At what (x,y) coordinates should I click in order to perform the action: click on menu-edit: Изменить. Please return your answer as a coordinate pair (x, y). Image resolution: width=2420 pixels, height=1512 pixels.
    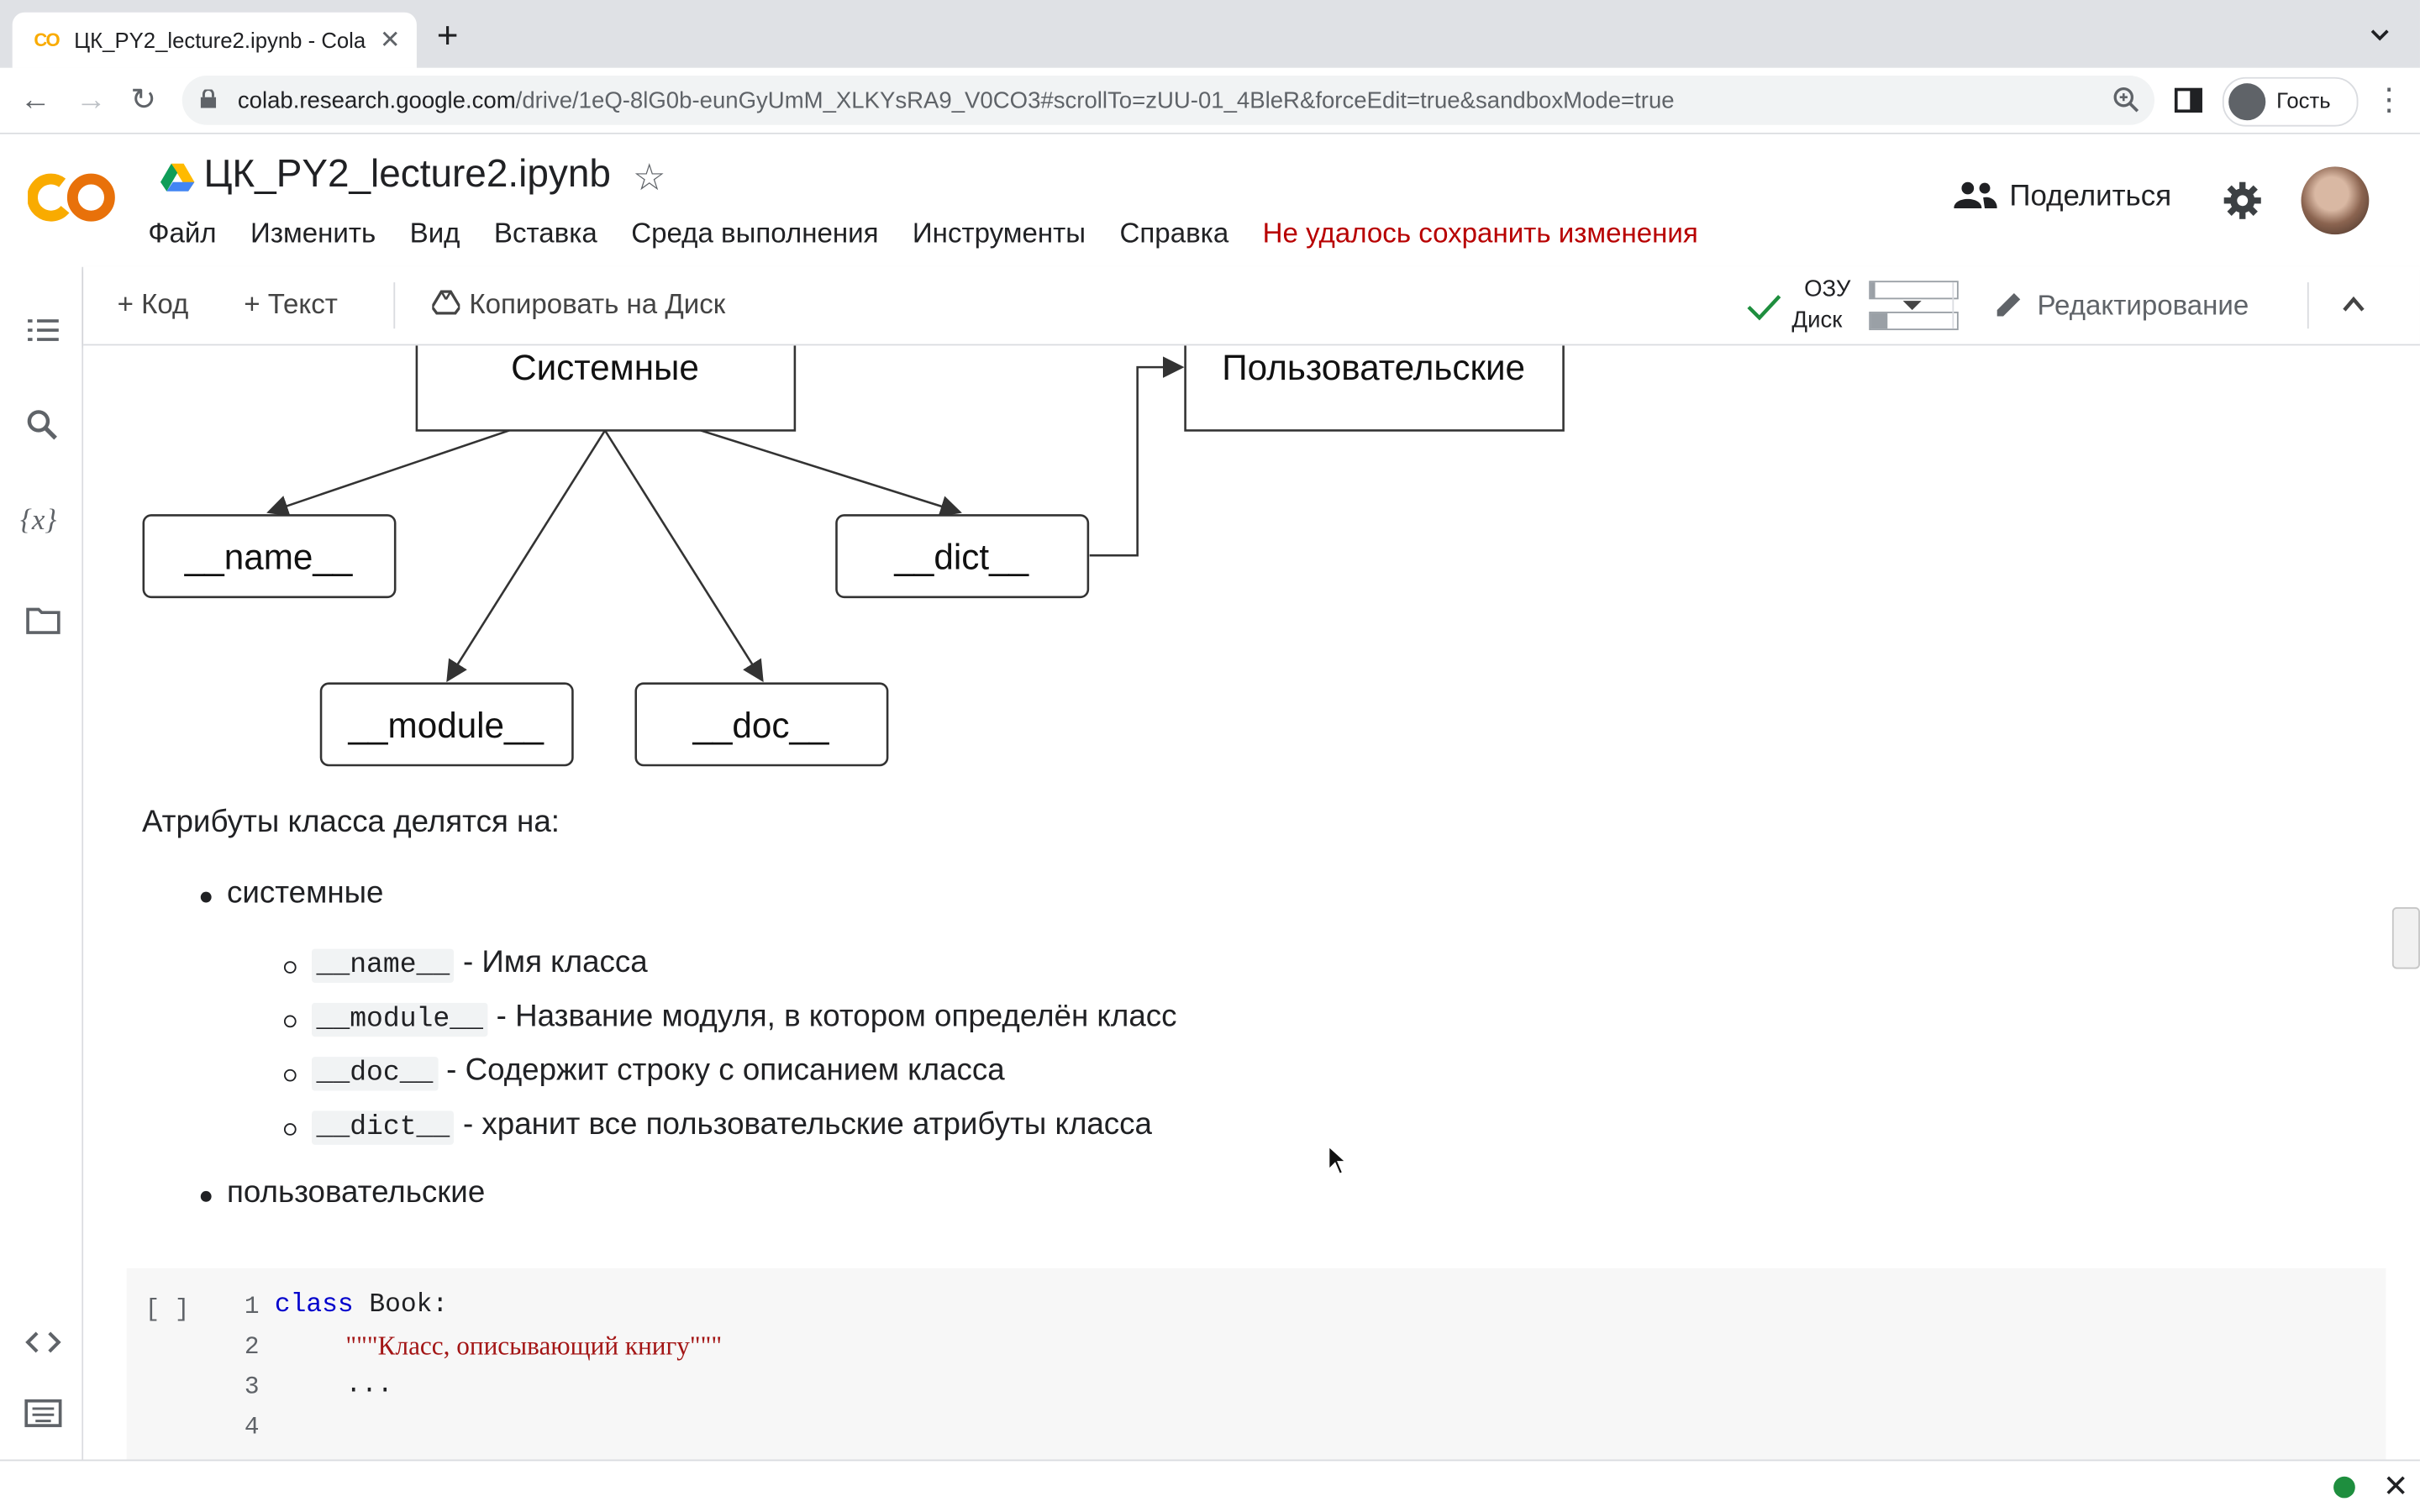
    Looking at the image, I should click on (313, 233).